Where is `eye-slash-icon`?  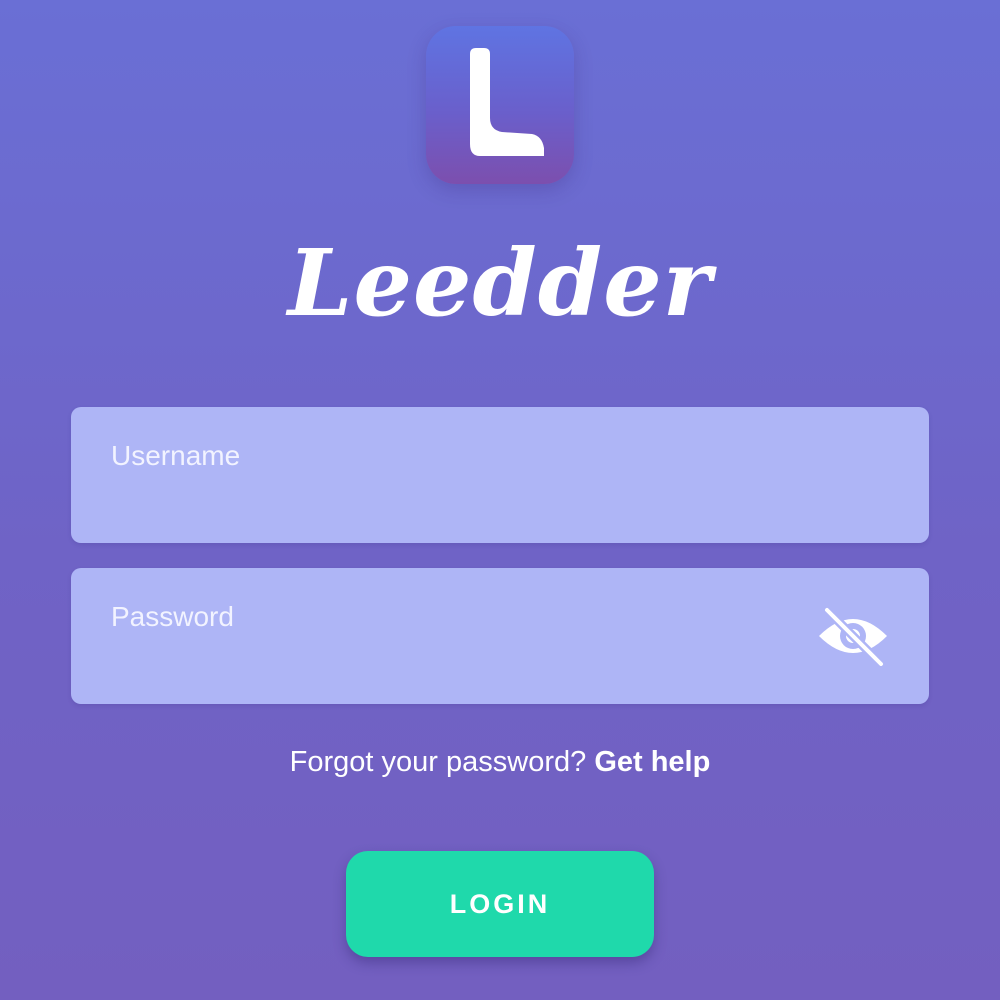 eye-slash-icon is located at coordinates (853, 637).